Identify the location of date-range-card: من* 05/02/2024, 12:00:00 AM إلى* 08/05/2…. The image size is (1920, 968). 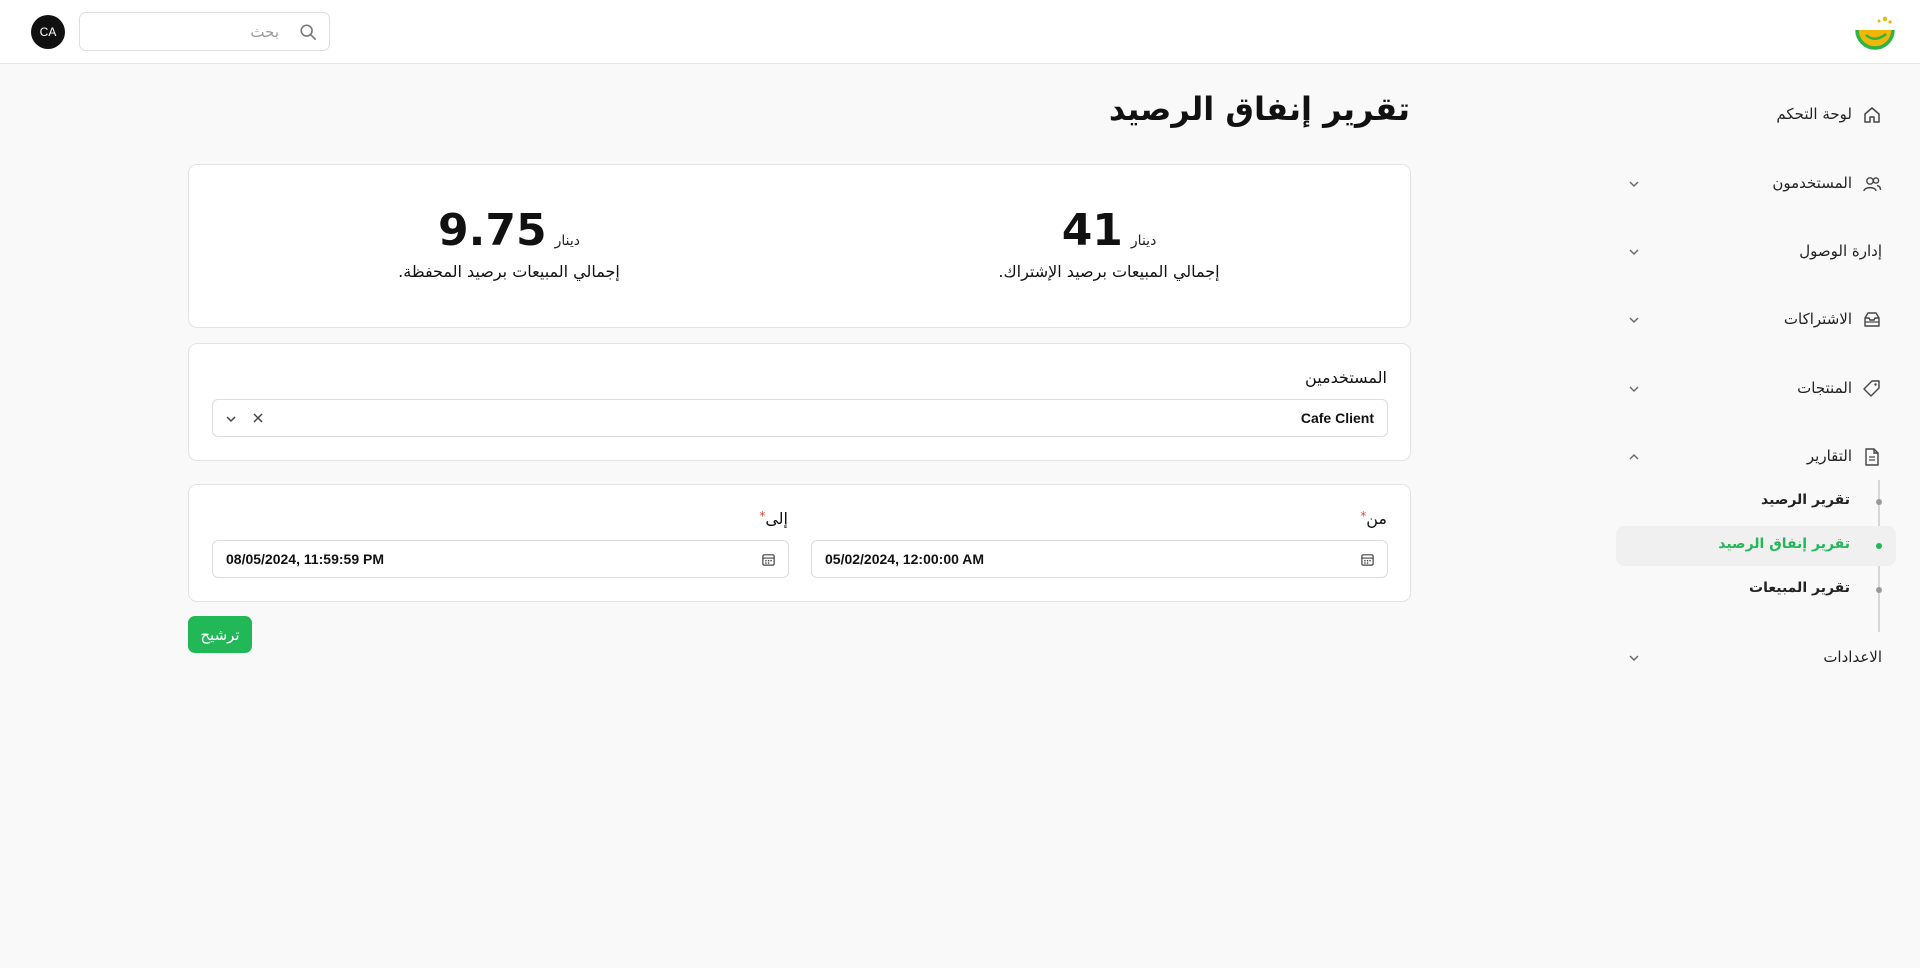
(799, 543).